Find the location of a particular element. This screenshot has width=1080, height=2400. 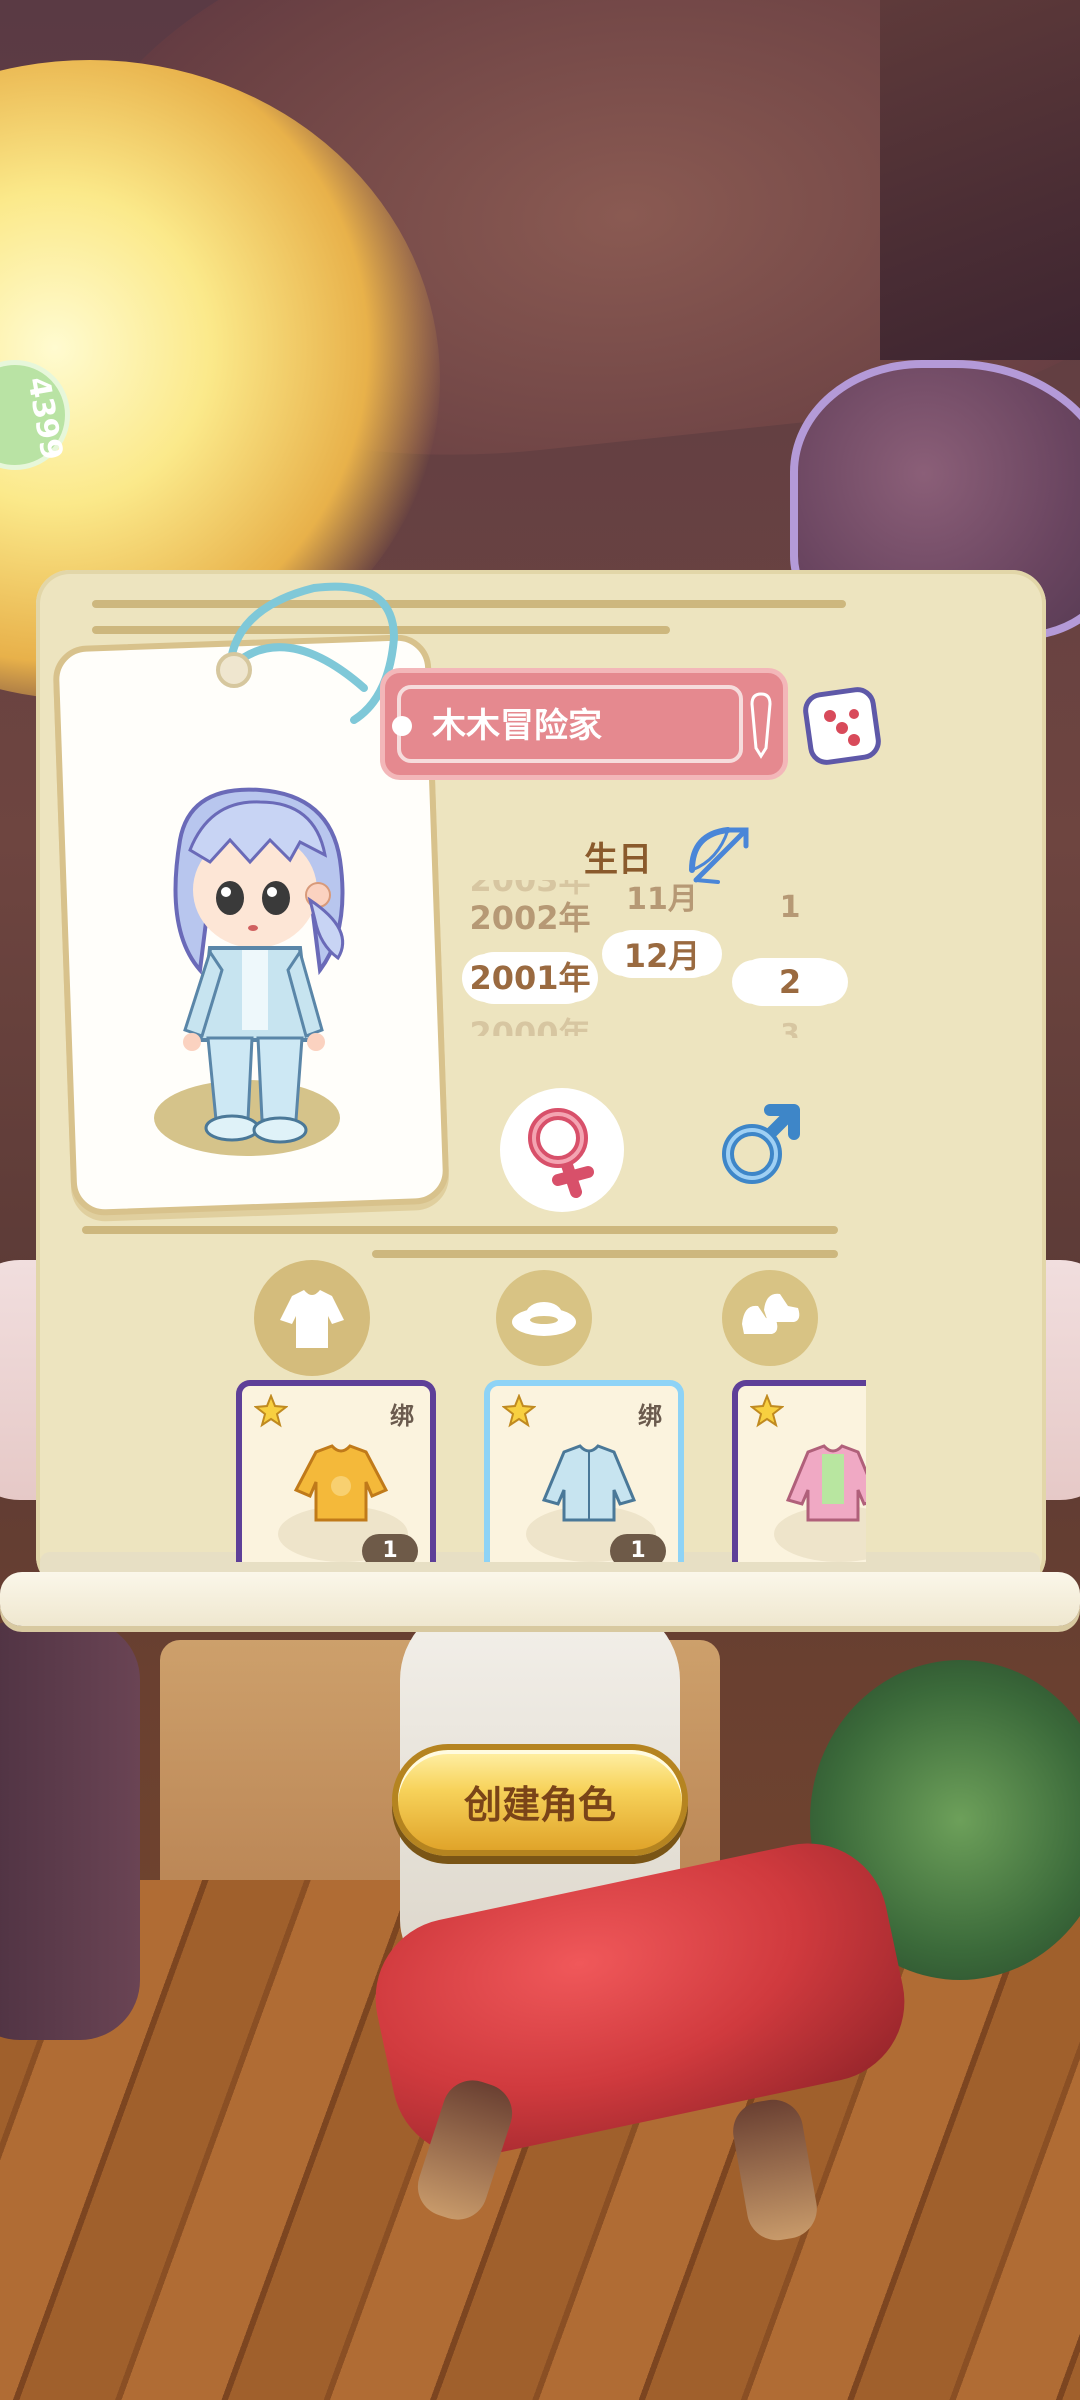

hat-icon is located at coordinates (544, 1319).